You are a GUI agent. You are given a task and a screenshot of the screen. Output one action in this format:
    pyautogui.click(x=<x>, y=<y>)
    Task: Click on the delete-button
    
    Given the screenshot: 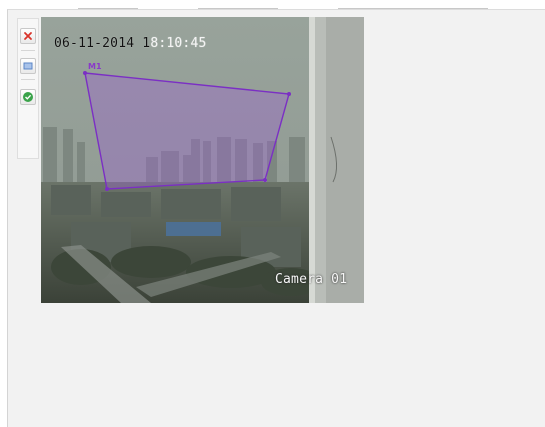 What is the action you would take?
    pyautogui.click(x=28, y=36)
    